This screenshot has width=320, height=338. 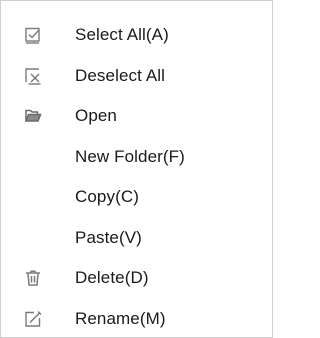 I want to click on menu-item-rename: Rename(M), so click(x=136, y=318).